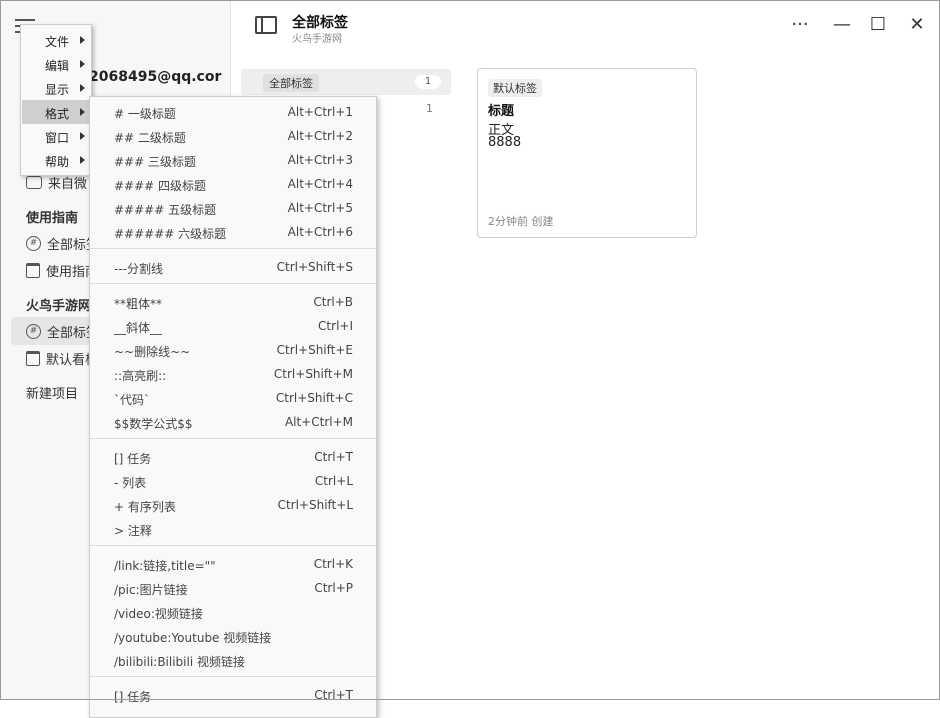 This screenshot has width=940, height=718. Describe the element at coordinates (165, 210) in the screenshot. I see `format-item-label: ##### 五级标题` at that location.